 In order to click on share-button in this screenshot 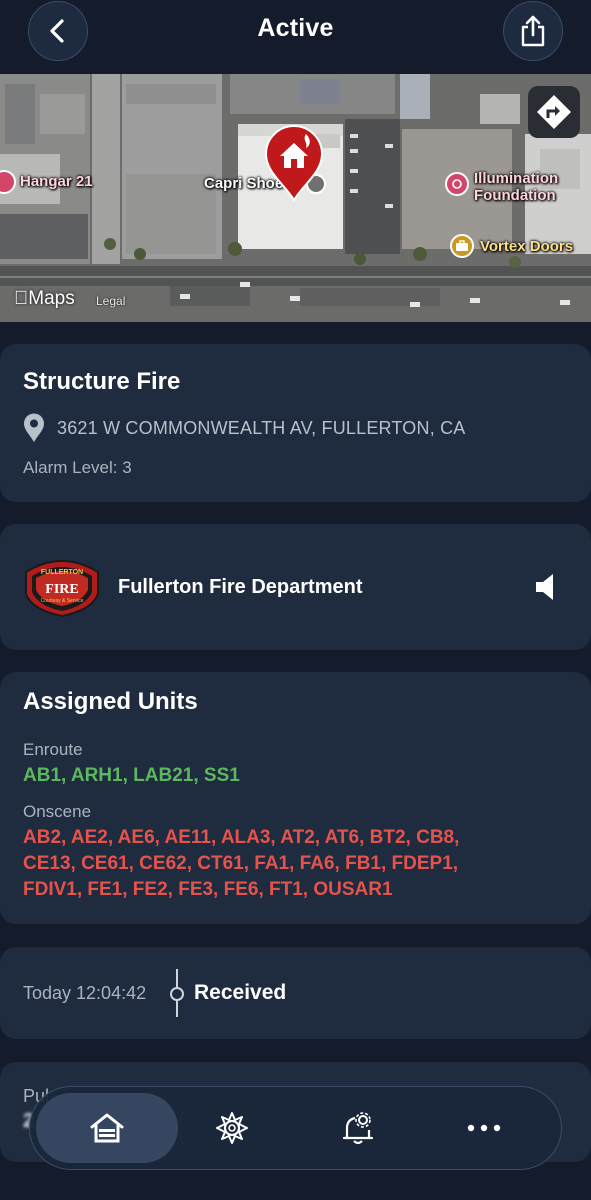, I will do `click(533, 31)`.